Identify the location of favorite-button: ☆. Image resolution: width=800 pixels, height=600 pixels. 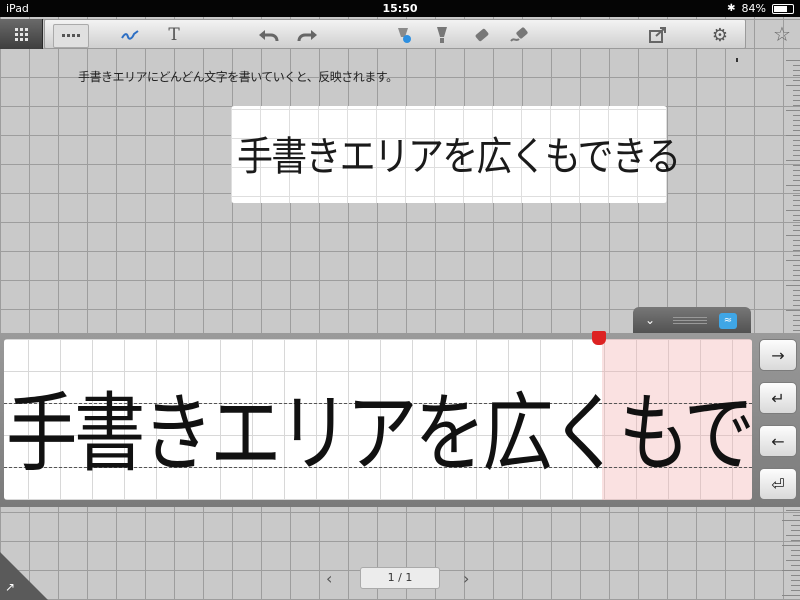
(782, 34).